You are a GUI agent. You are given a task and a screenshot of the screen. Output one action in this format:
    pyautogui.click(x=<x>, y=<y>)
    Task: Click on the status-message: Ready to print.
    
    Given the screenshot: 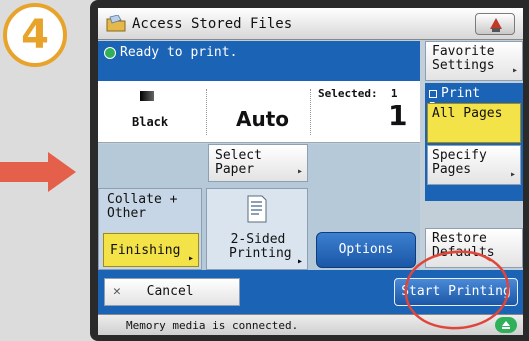 What is the action you would take?
    pyautogui.click(x=179, y=52)
    